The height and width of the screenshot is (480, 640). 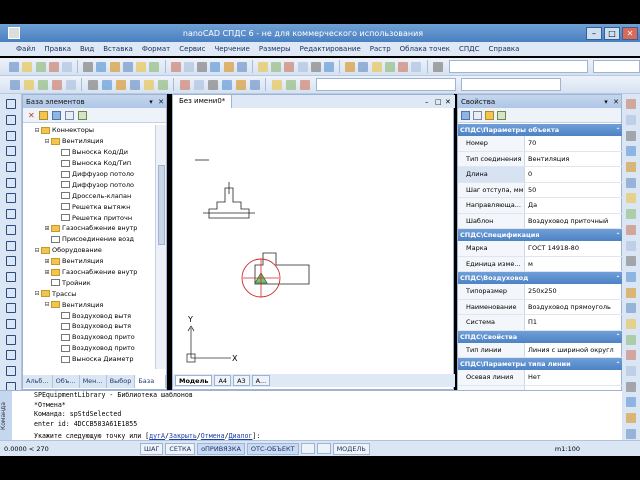 What do you see at coordinates (213, 436) in the screenshot?
I see `option-cancel: Отмена` at bounding box center [213, 436].